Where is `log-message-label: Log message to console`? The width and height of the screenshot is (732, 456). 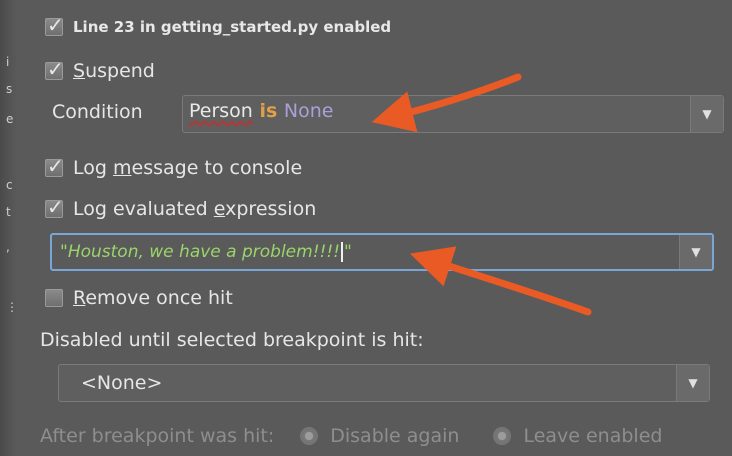 log-message-label: Log message to console is located at coordinates (188, 168).